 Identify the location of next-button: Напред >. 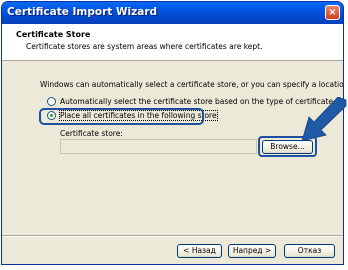
(252, 251).